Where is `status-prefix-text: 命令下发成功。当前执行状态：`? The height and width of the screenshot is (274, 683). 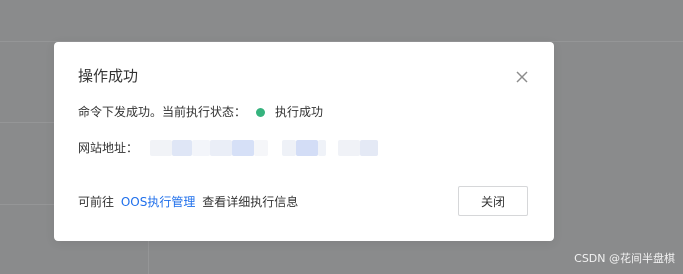
status-prefix-text: 命令下发成功。当前执行状态： is located at coordinates (162, 112).